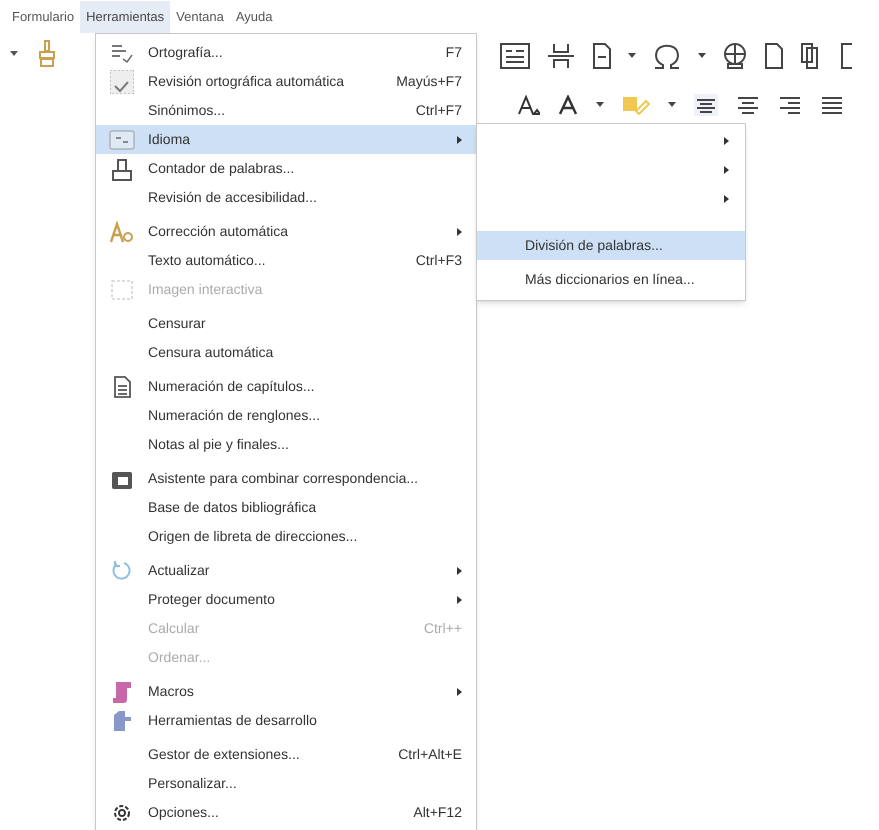  What do you see at coordinates (286, 812) in the screenshot?
I see `menu-item: Opciones... Alt+F12` at bounding box center [286, 812].